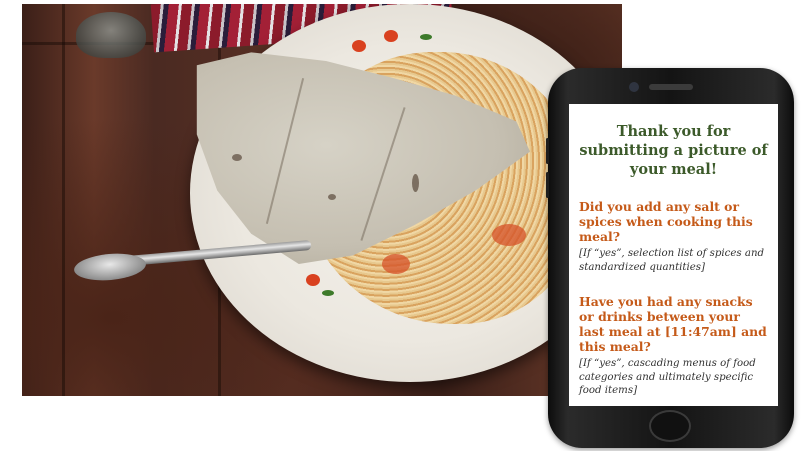  Describe the element at coordinates (110, 267) in the screenshot. I see `spoon-handle-end` at that location.